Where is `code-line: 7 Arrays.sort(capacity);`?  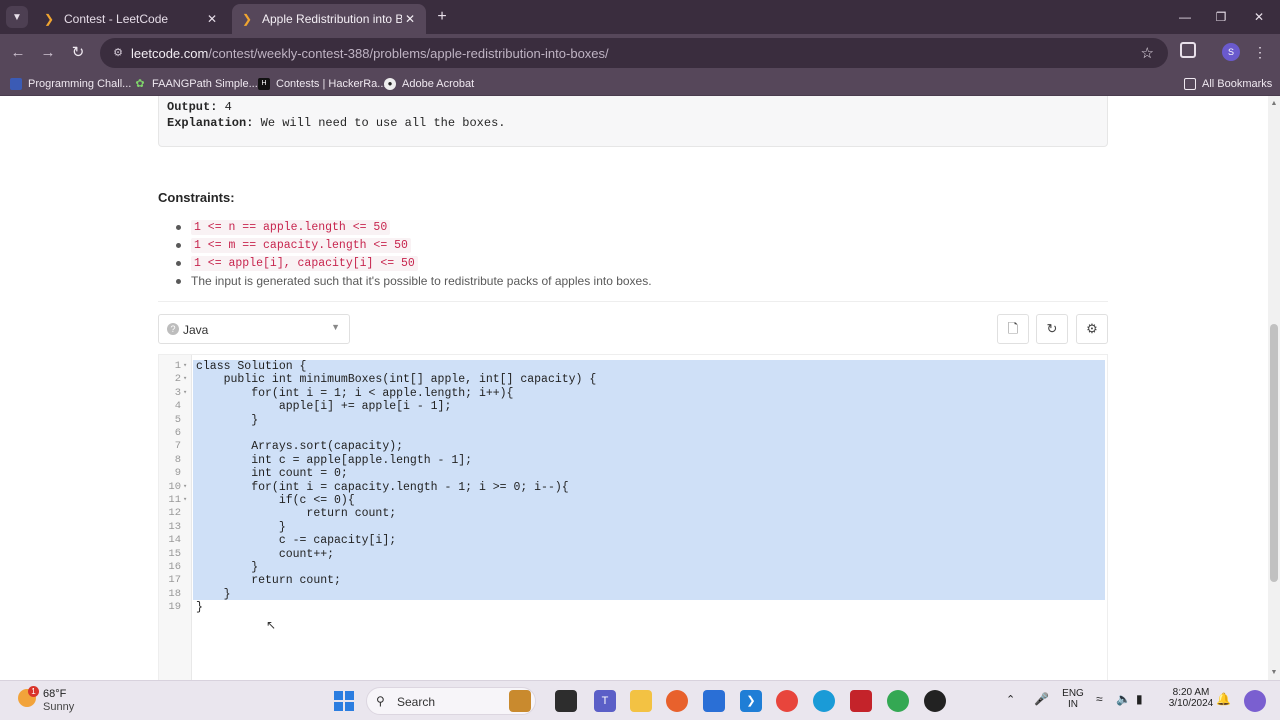
code-line: 7 Arrays.sort(capacity); is located at coordinates (633, 446).